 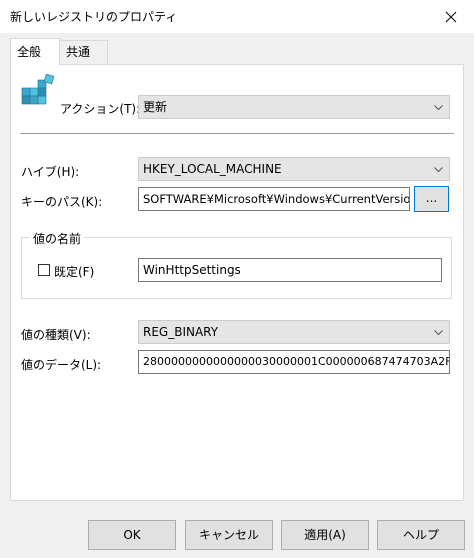 I want to click on close-icon, so click(x=451, y=16).